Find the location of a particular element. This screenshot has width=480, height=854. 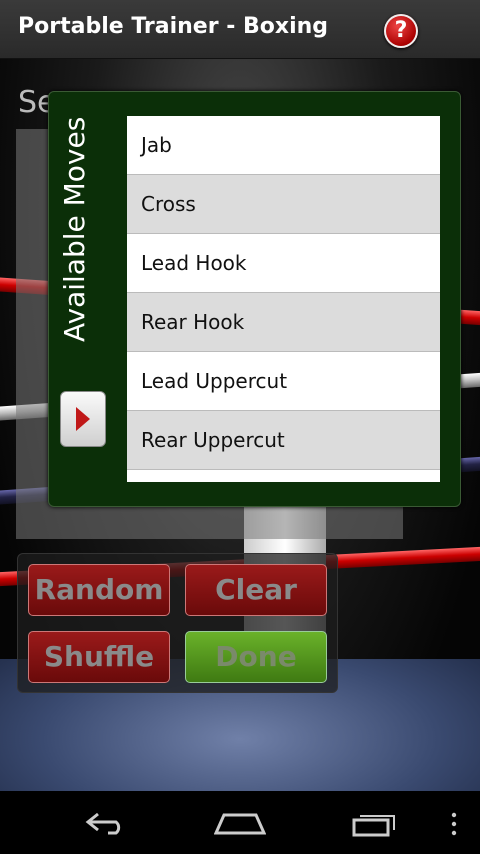

list-item: Lead Hook is located at coordinates (283, 263).